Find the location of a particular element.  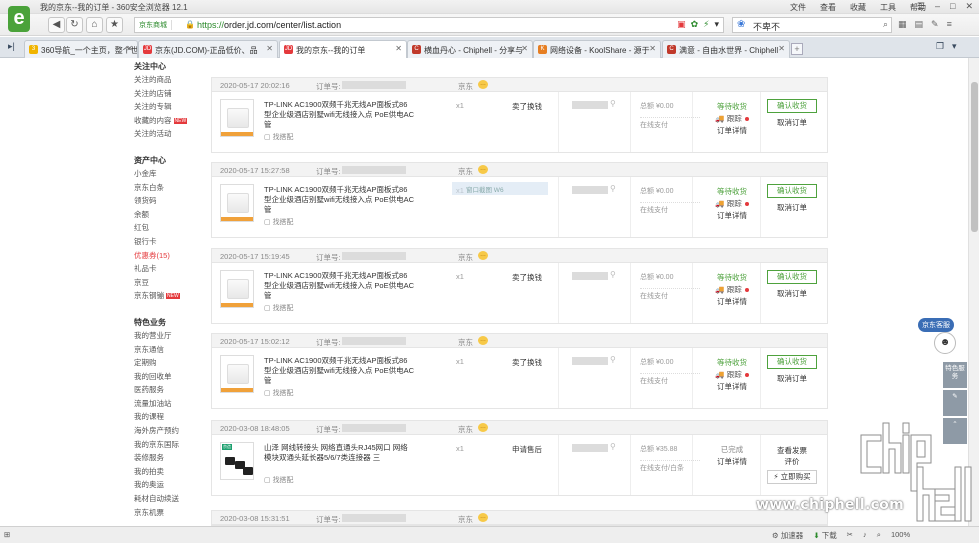

feedback-button: ✎ is located at coordinates (955, 403).